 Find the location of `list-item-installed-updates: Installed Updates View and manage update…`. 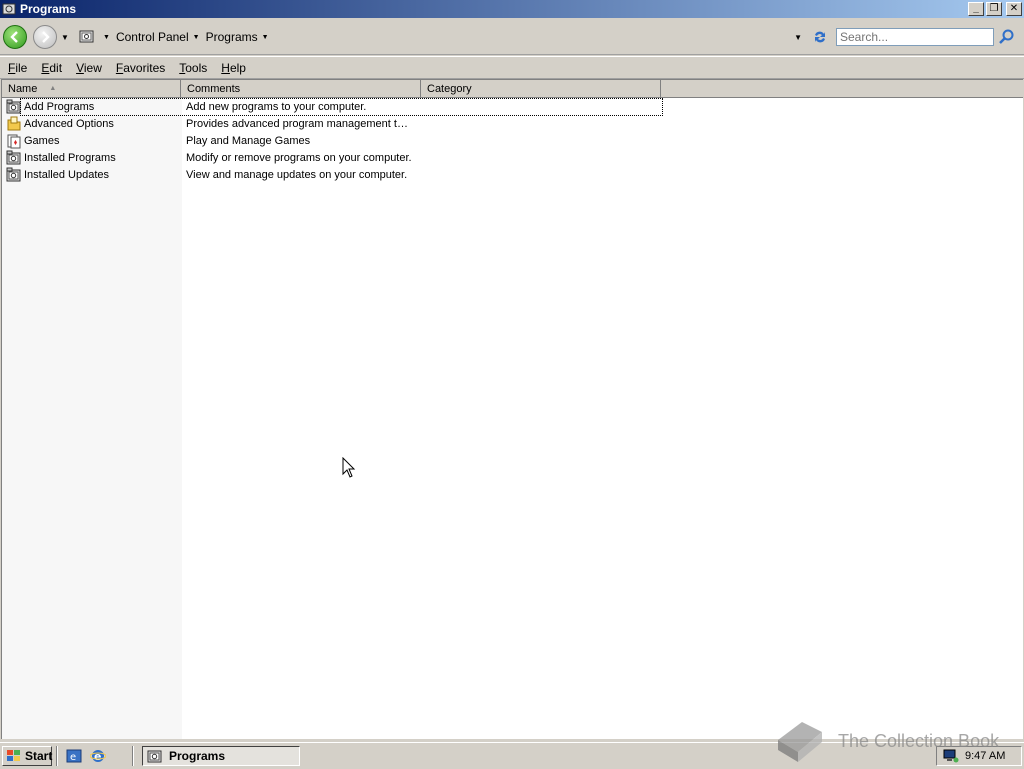

list-item-installed-updates: Installed Updates View and manage update… is located at coordinates (512, 174).